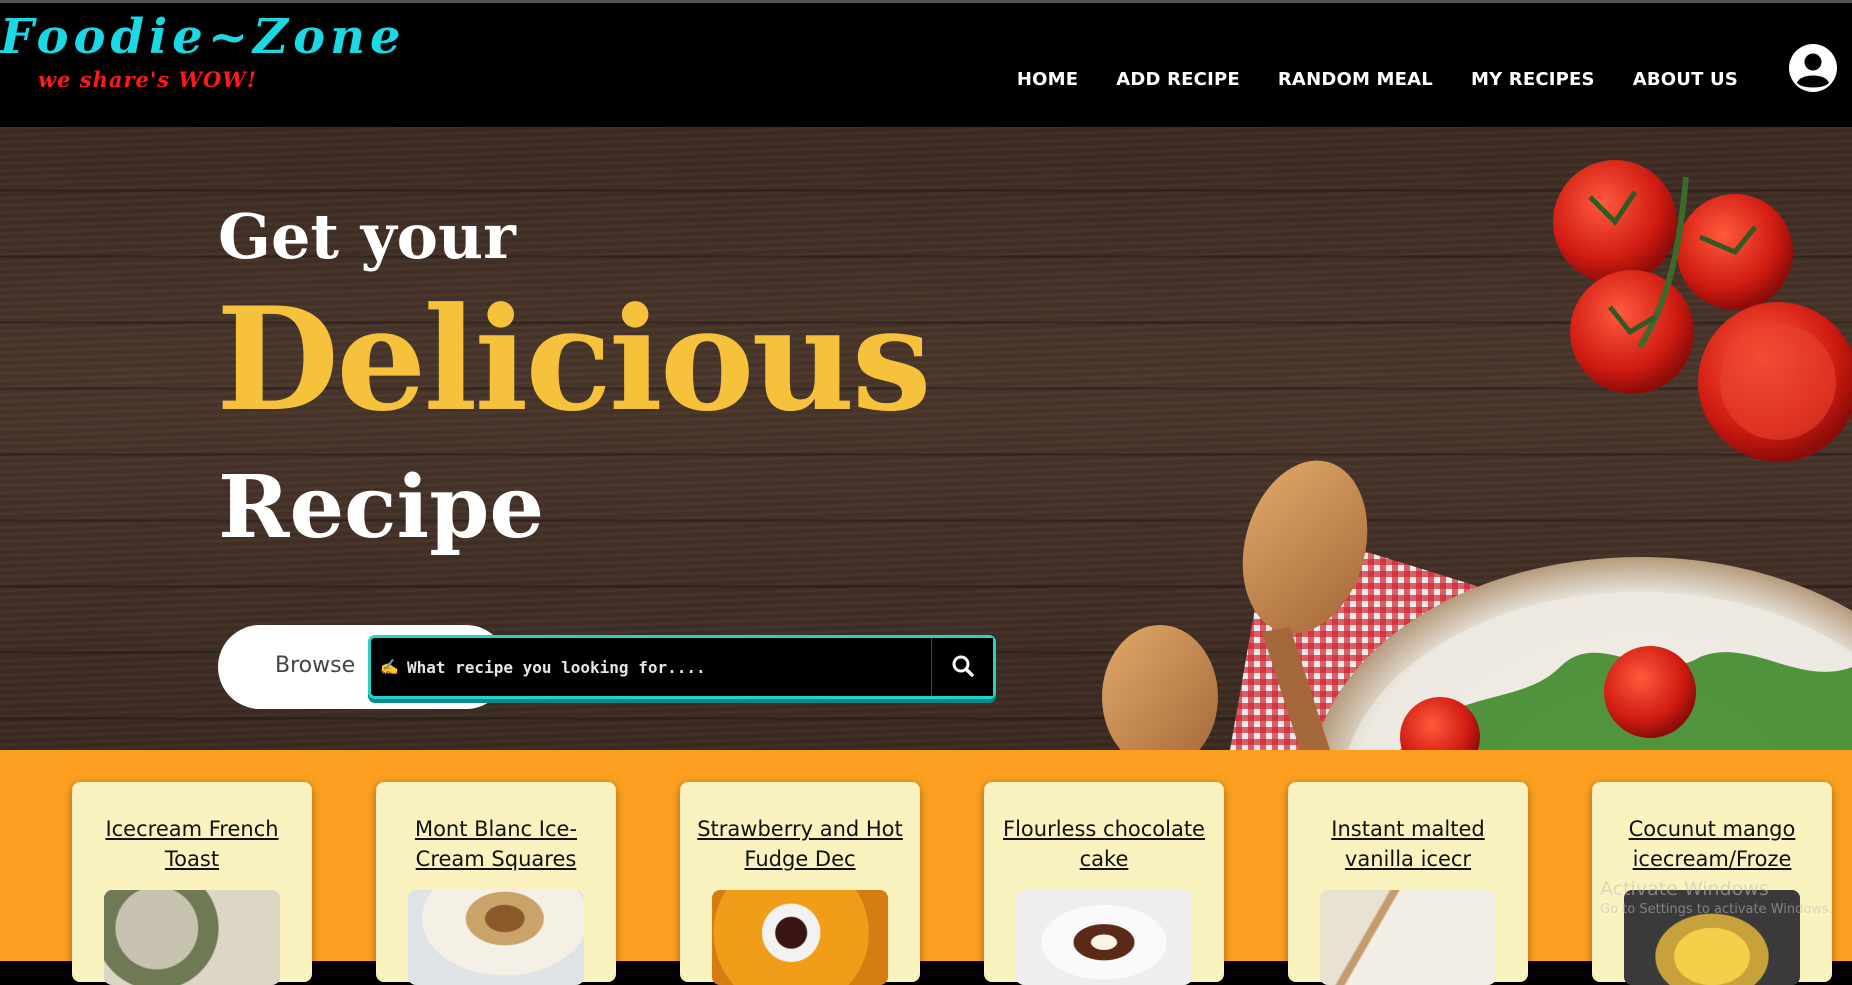 This screenshot has height=985, width=1852. What do you see at coordinates (1533, 79) in the screenshot?
I see `nav-my-recipes: MY RECIPES` at bounding box center [1533, 79].